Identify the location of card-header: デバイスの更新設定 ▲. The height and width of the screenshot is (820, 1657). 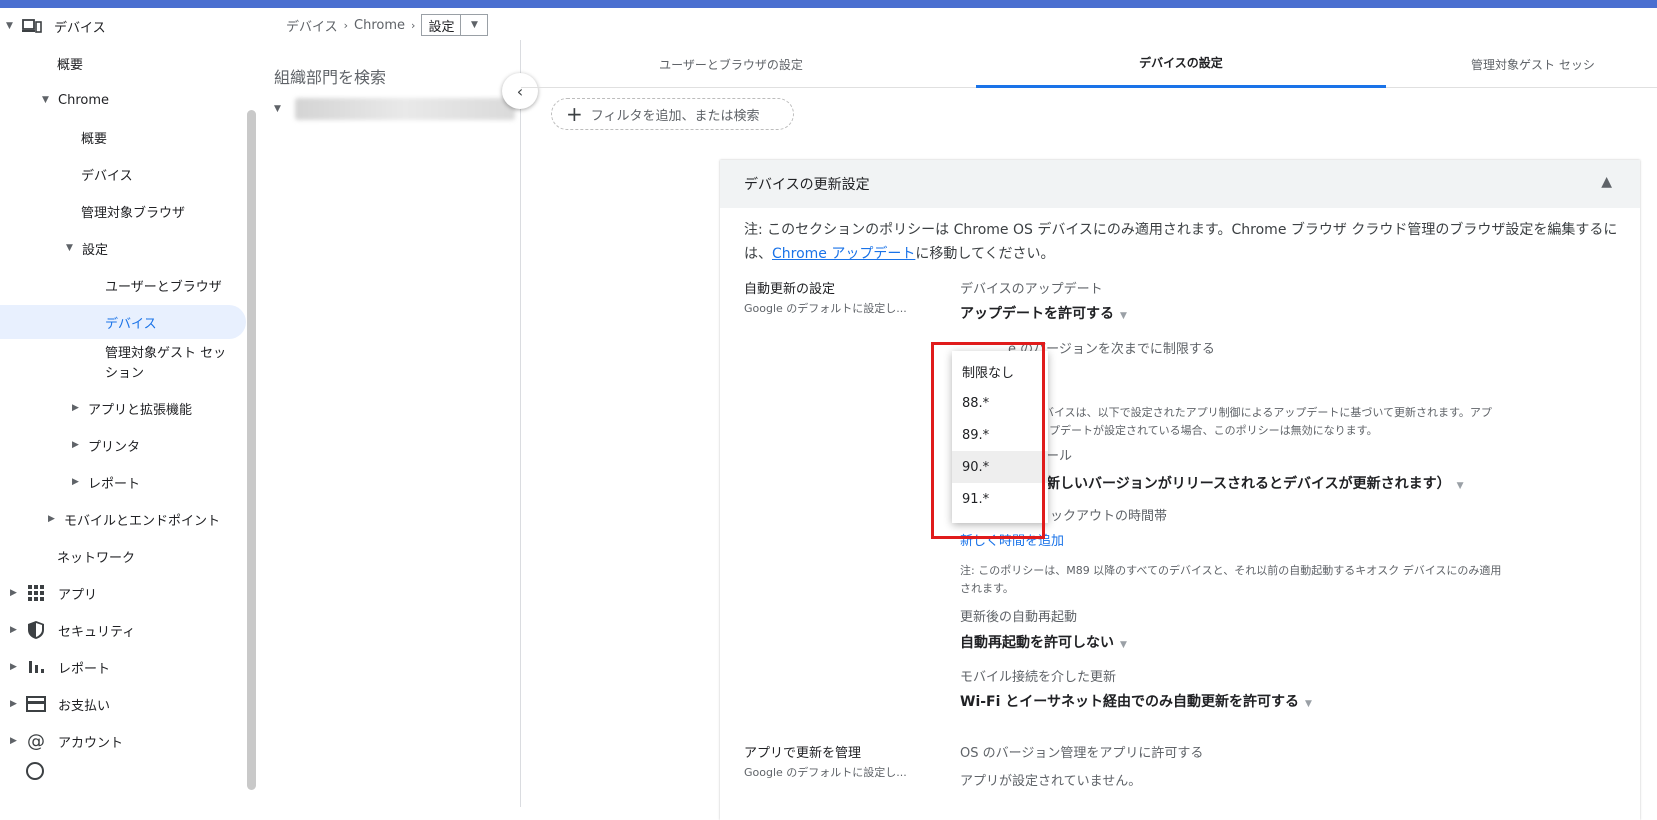
(1180, 184).